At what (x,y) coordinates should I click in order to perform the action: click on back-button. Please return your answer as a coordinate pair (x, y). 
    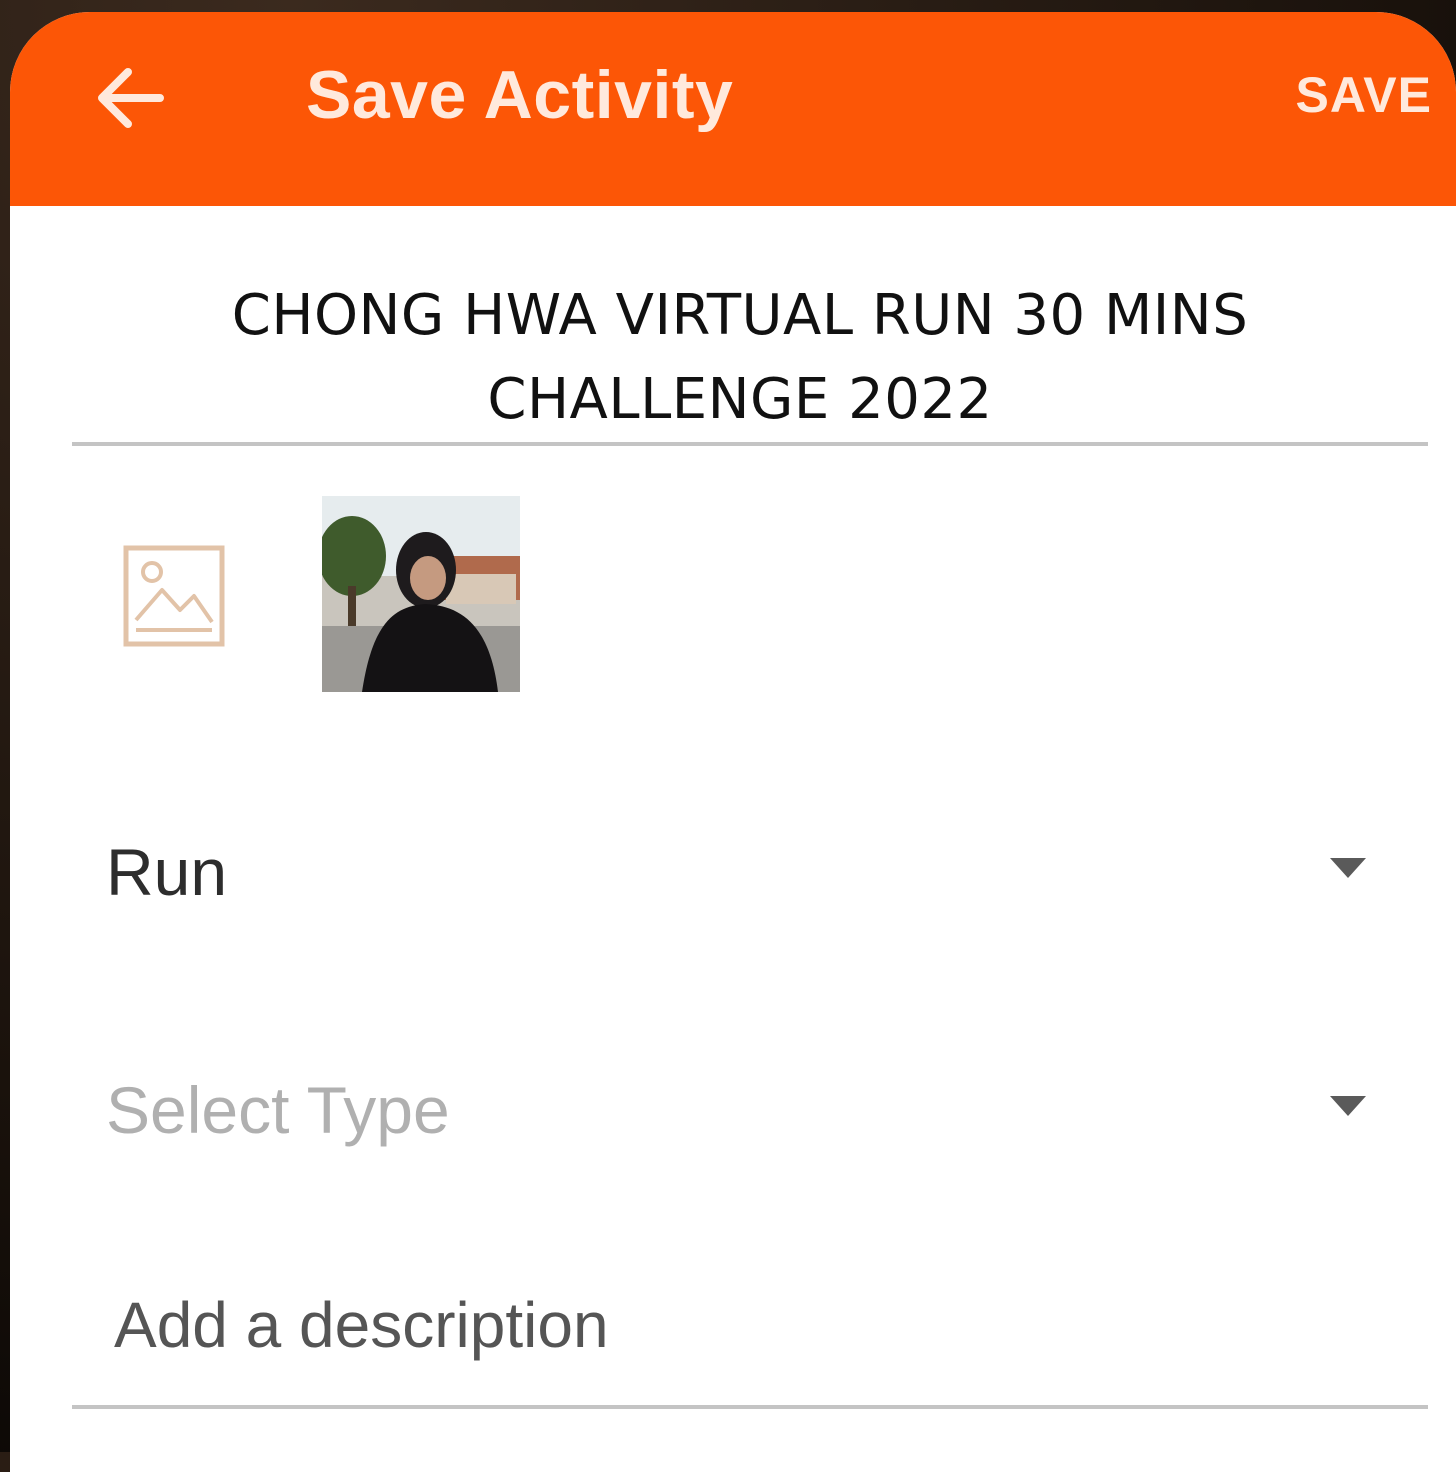
    Looking at the image, I should click on (130, 98).